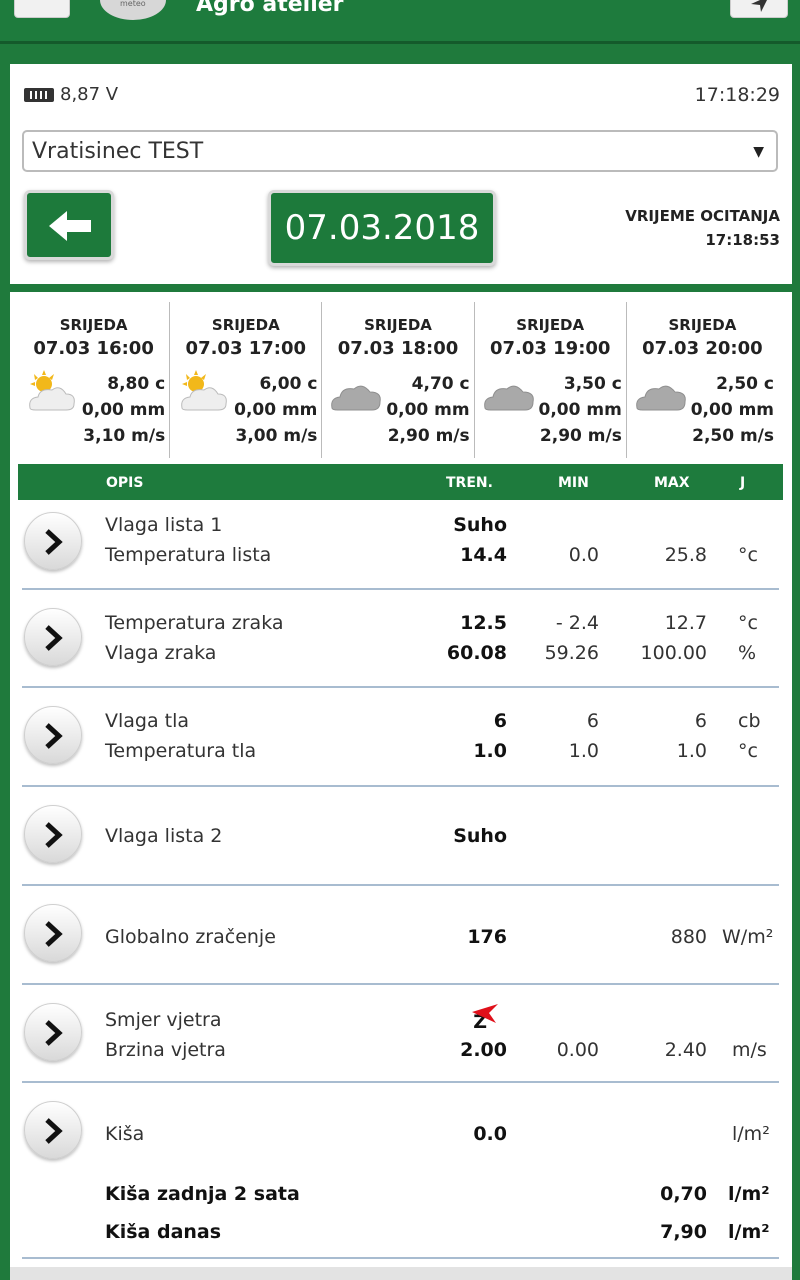  I want to click on navigation-button, so click(759, 9).